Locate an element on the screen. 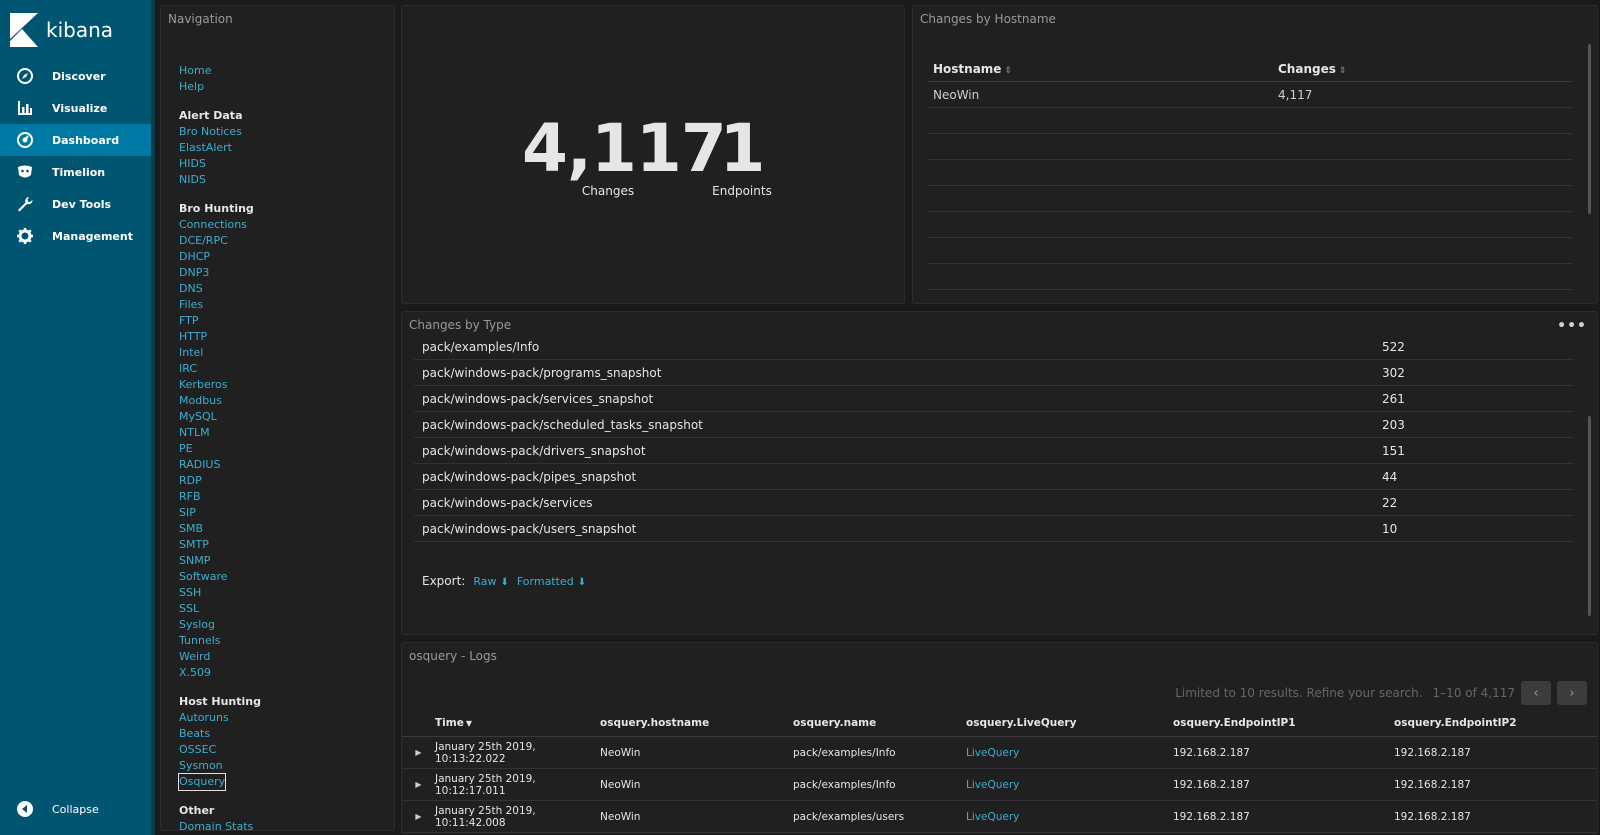 The image size is (1600, 835). nav-link-connections: Connections is located at coordinates (220, 225).